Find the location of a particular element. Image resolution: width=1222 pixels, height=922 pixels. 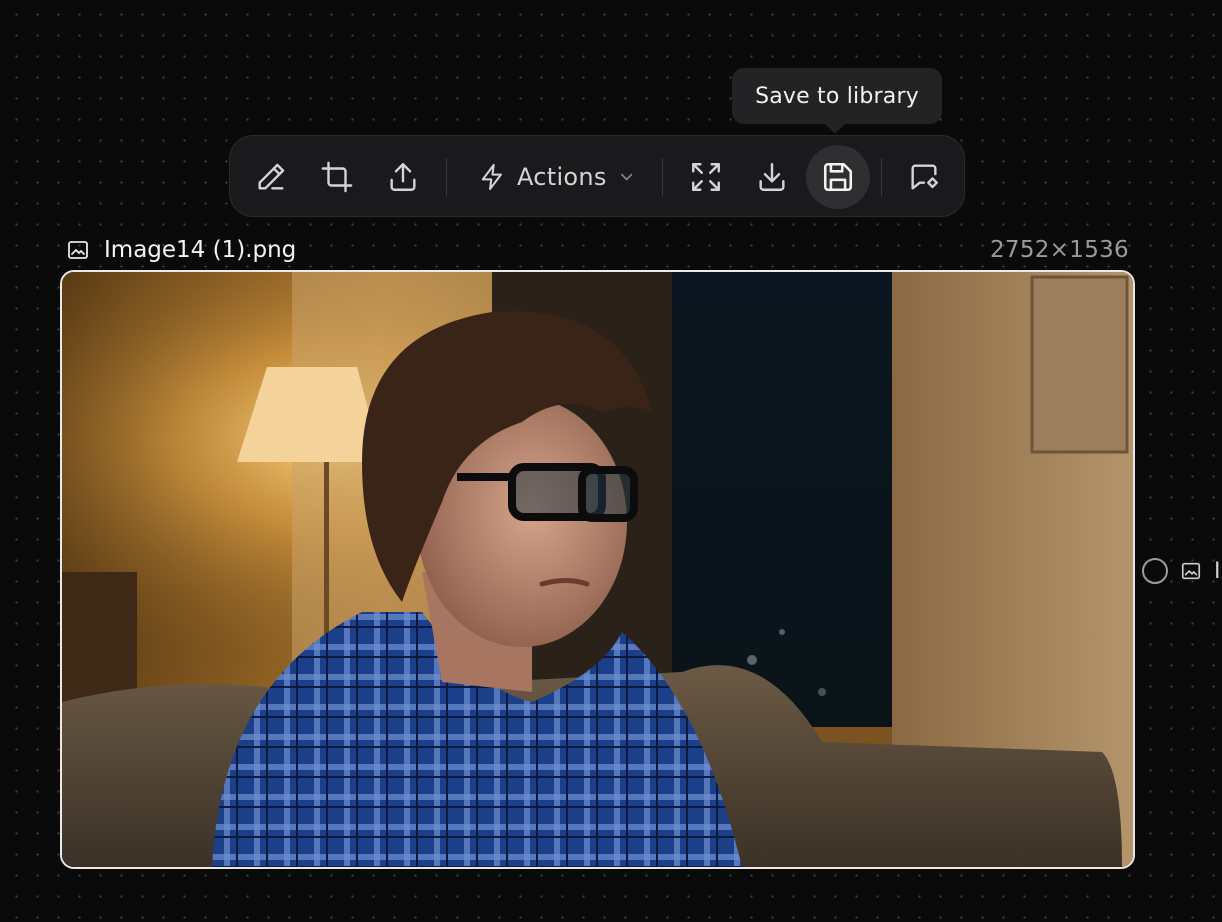

image-toolbar: Actions is located at coordinates (597, 176).